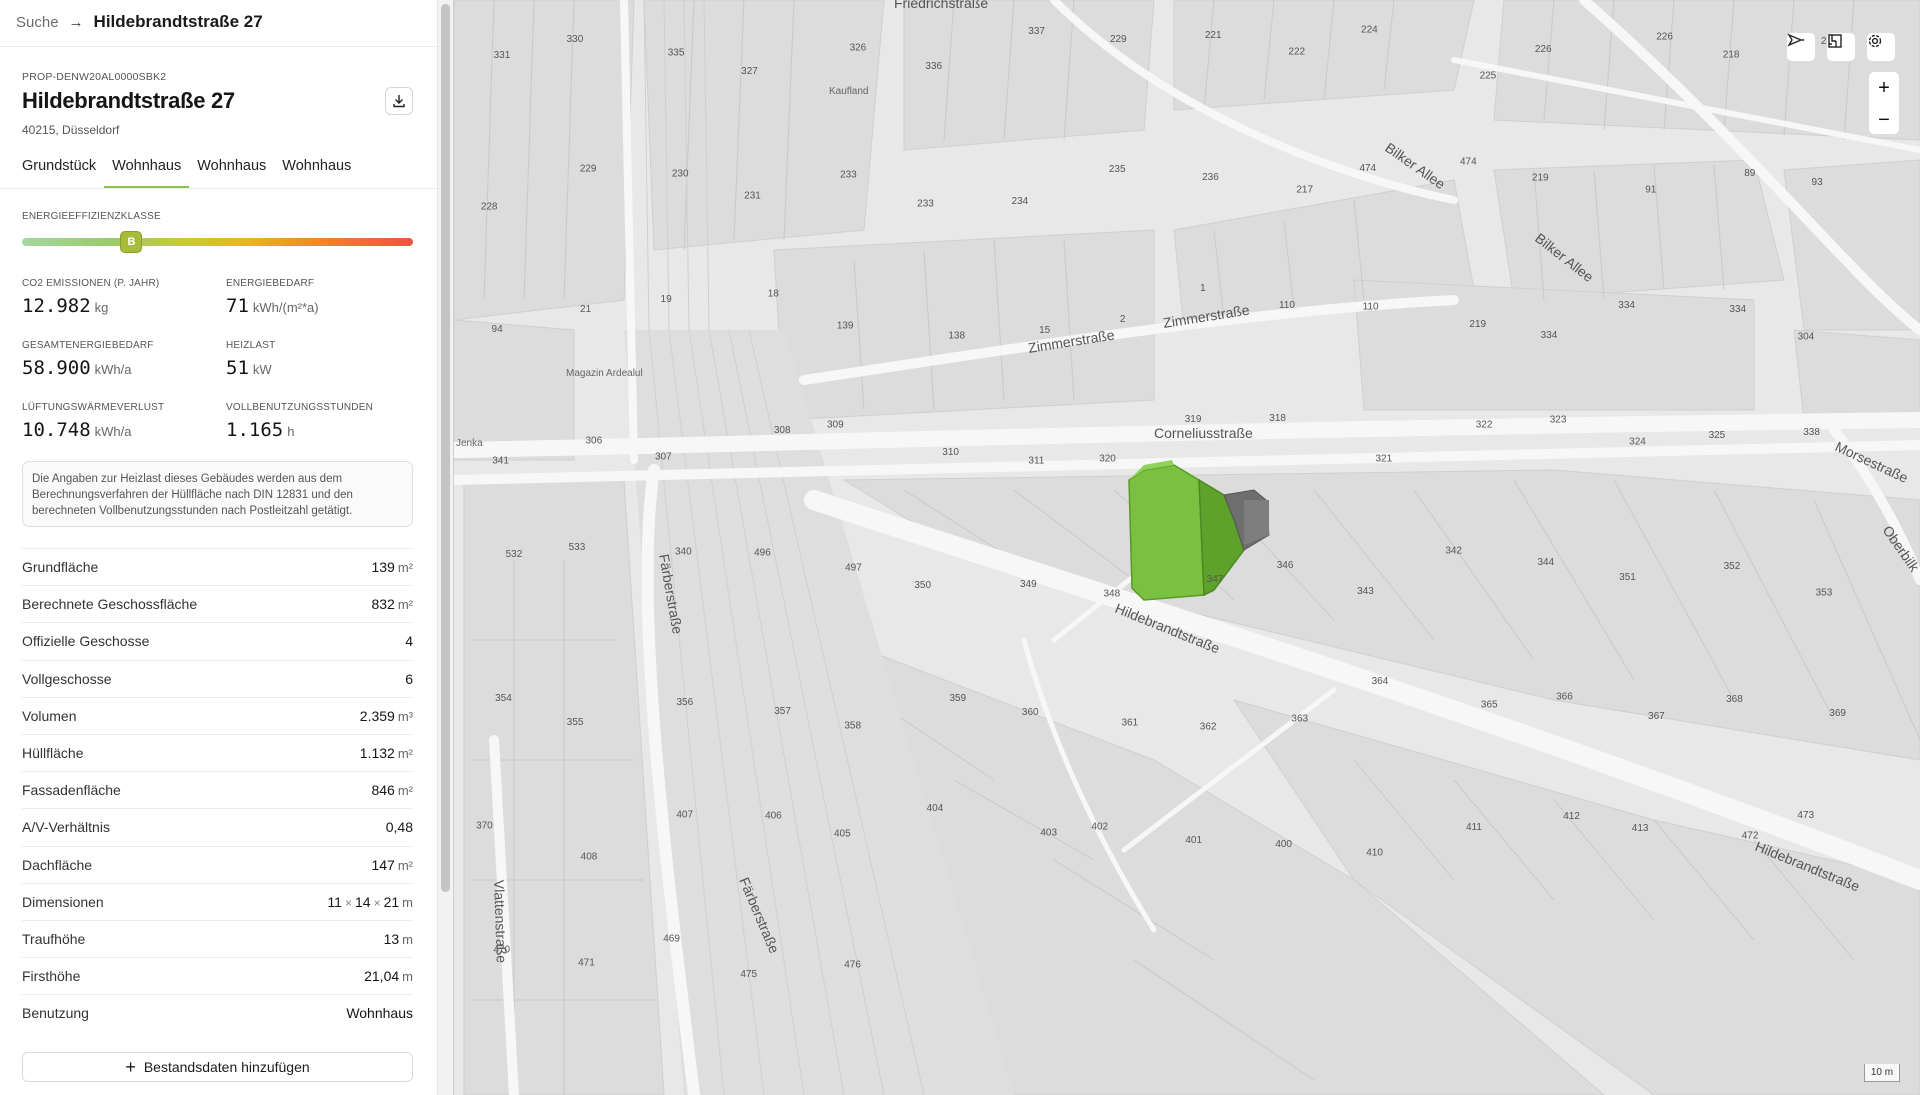  I want to click on tab-wohnhaus-2: Wohnhaus, so click(231, 170).